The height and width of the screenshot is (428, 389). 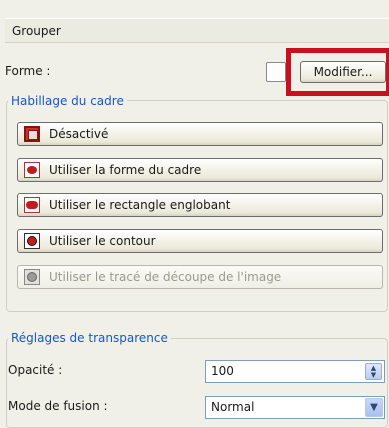 I want to click on blend-mode-select: Normal ▼, so click(x=295, y=407).